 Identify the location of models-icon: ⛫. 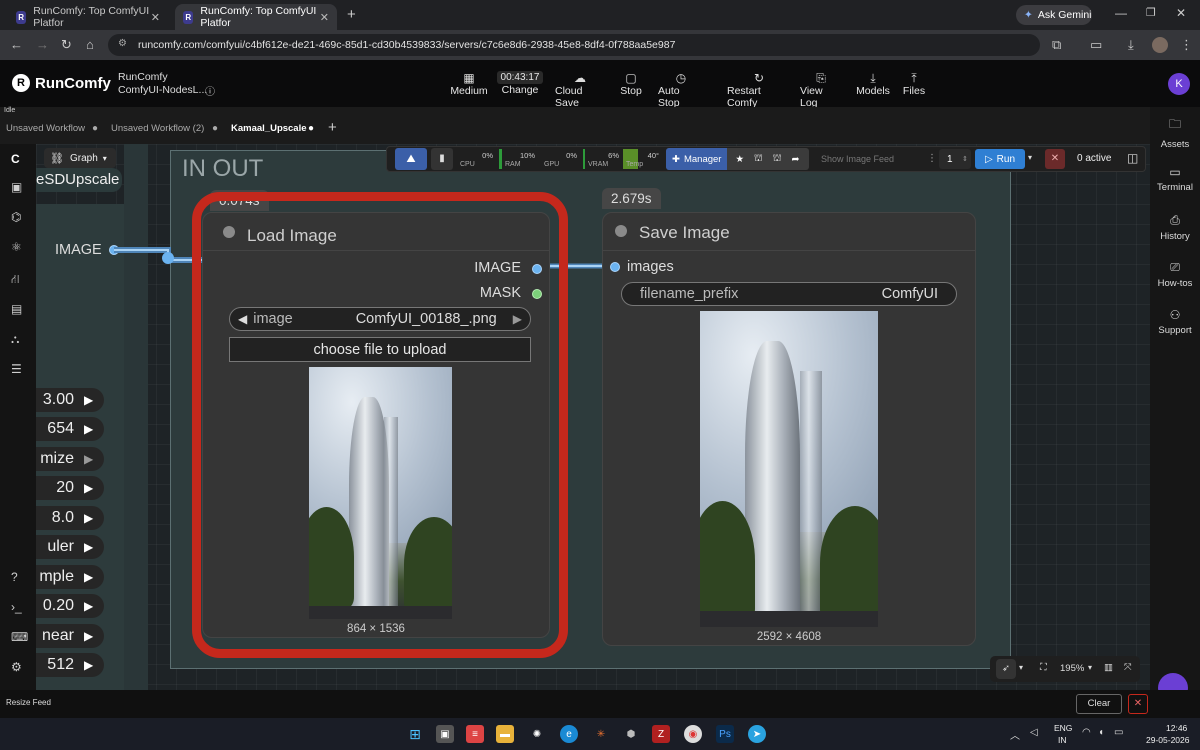
(777, 159).